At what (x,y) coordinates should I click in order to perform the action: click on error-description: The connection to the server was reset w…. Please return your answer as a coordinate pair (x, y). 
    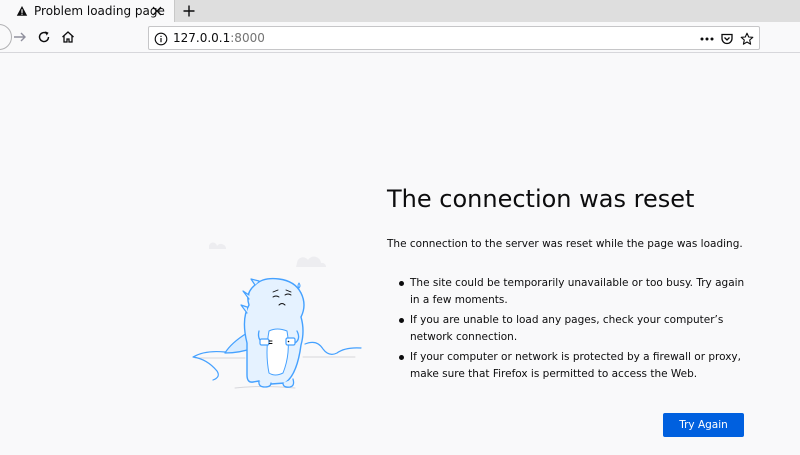
    Looking at the image, I should click on (565, 244).